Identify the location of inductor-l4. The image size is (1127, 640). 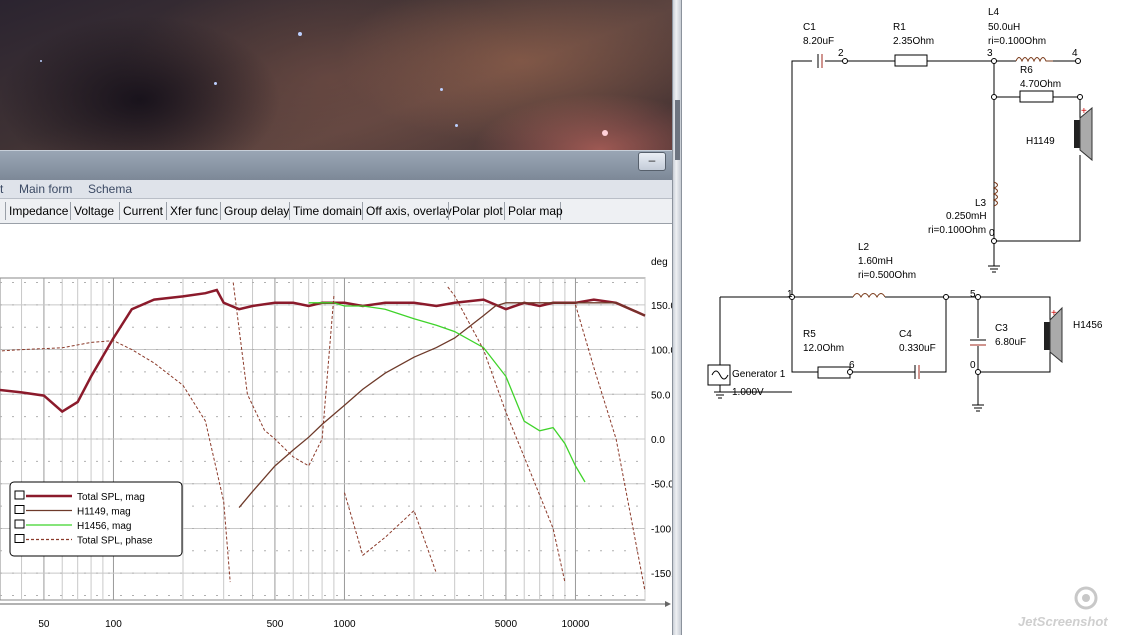
(1034, 60).